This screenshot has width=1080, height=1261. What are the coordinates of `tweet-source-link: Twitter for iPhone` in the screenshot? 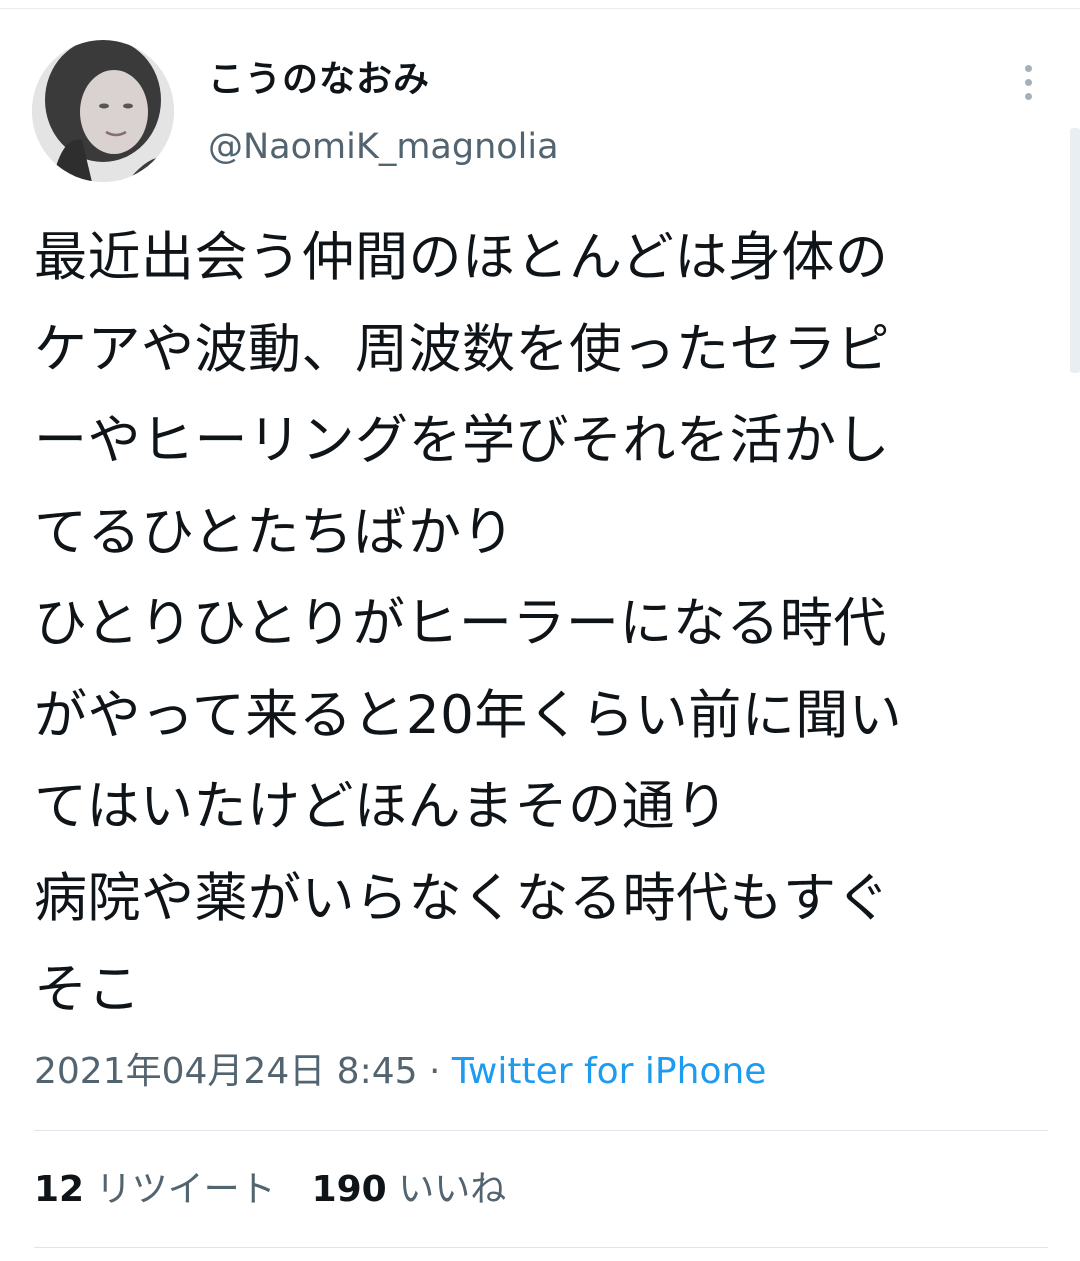 It's located at (609, 1071).